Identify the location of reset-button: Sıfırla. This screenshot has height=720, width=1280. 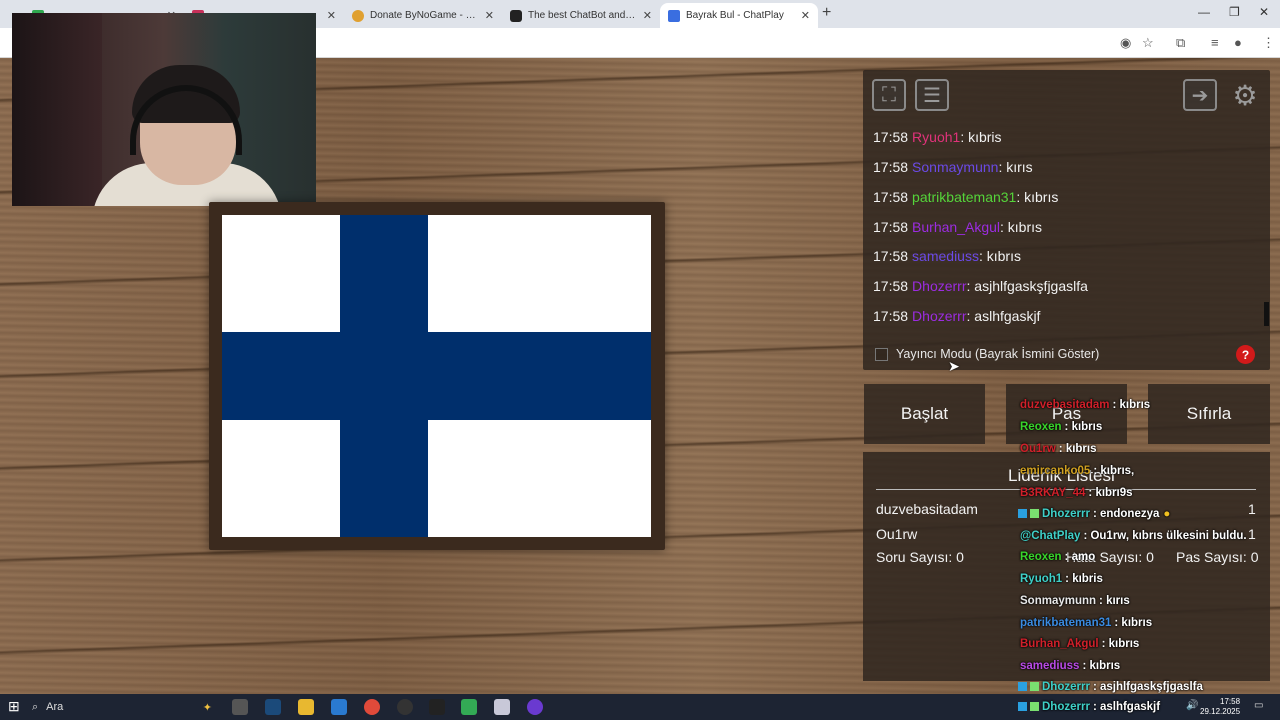
(1209, 414).